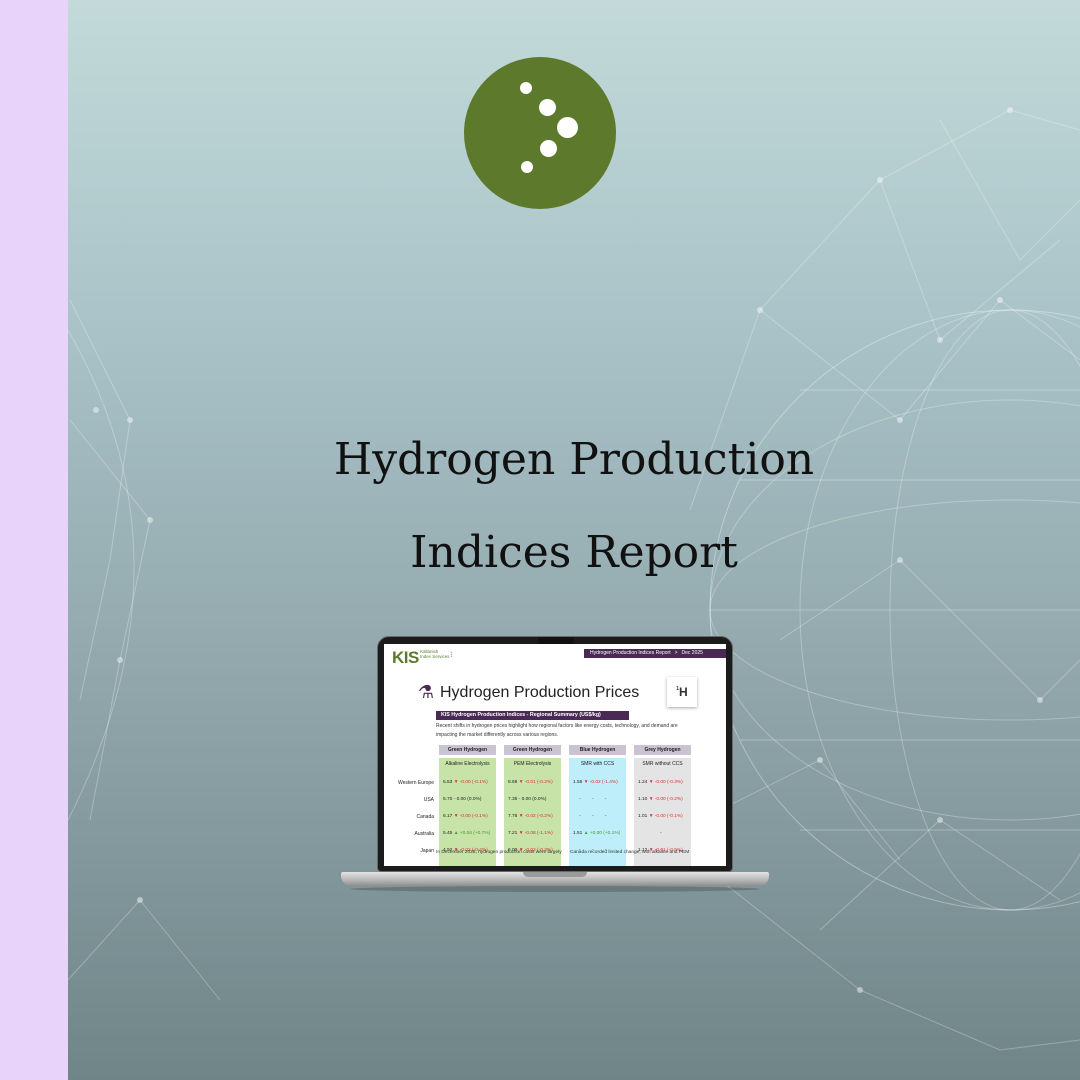 This screenshot has width=1080, height=1080. I want to click on laptop-shadow, so click(555, 889).